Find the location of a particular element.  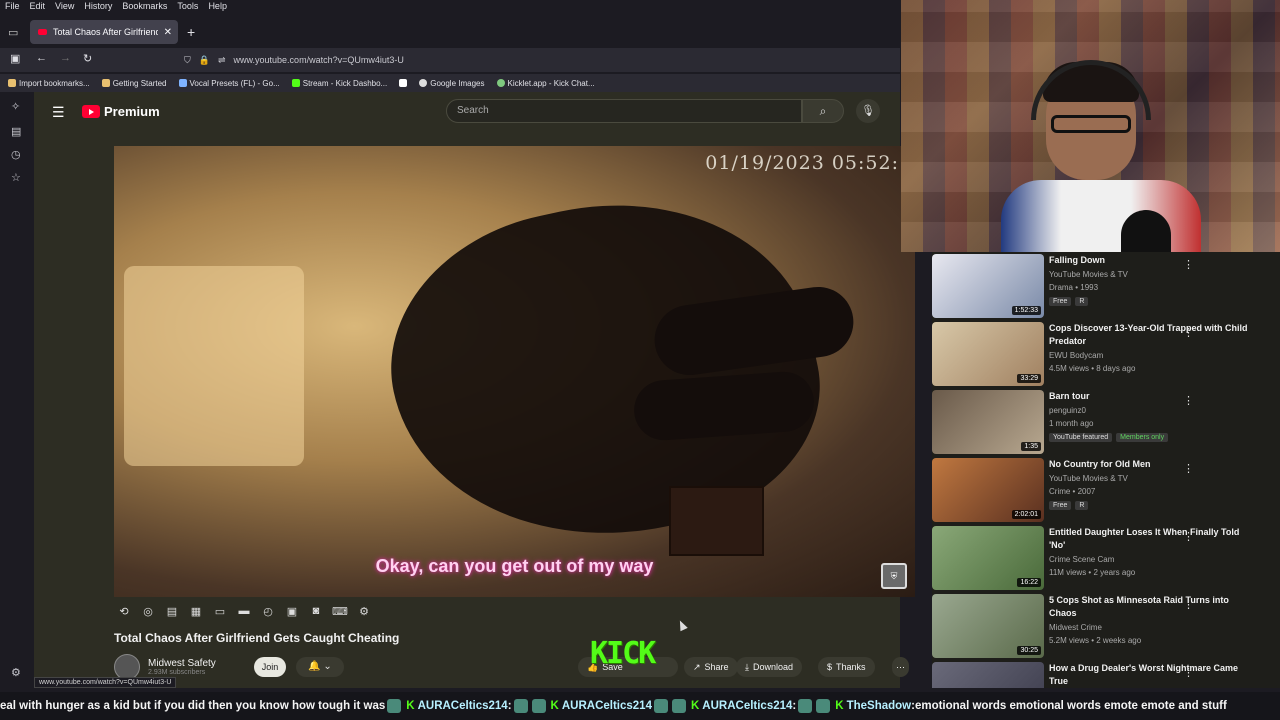

voice-search-button: 🎙 is located at coordinates (868, 111).